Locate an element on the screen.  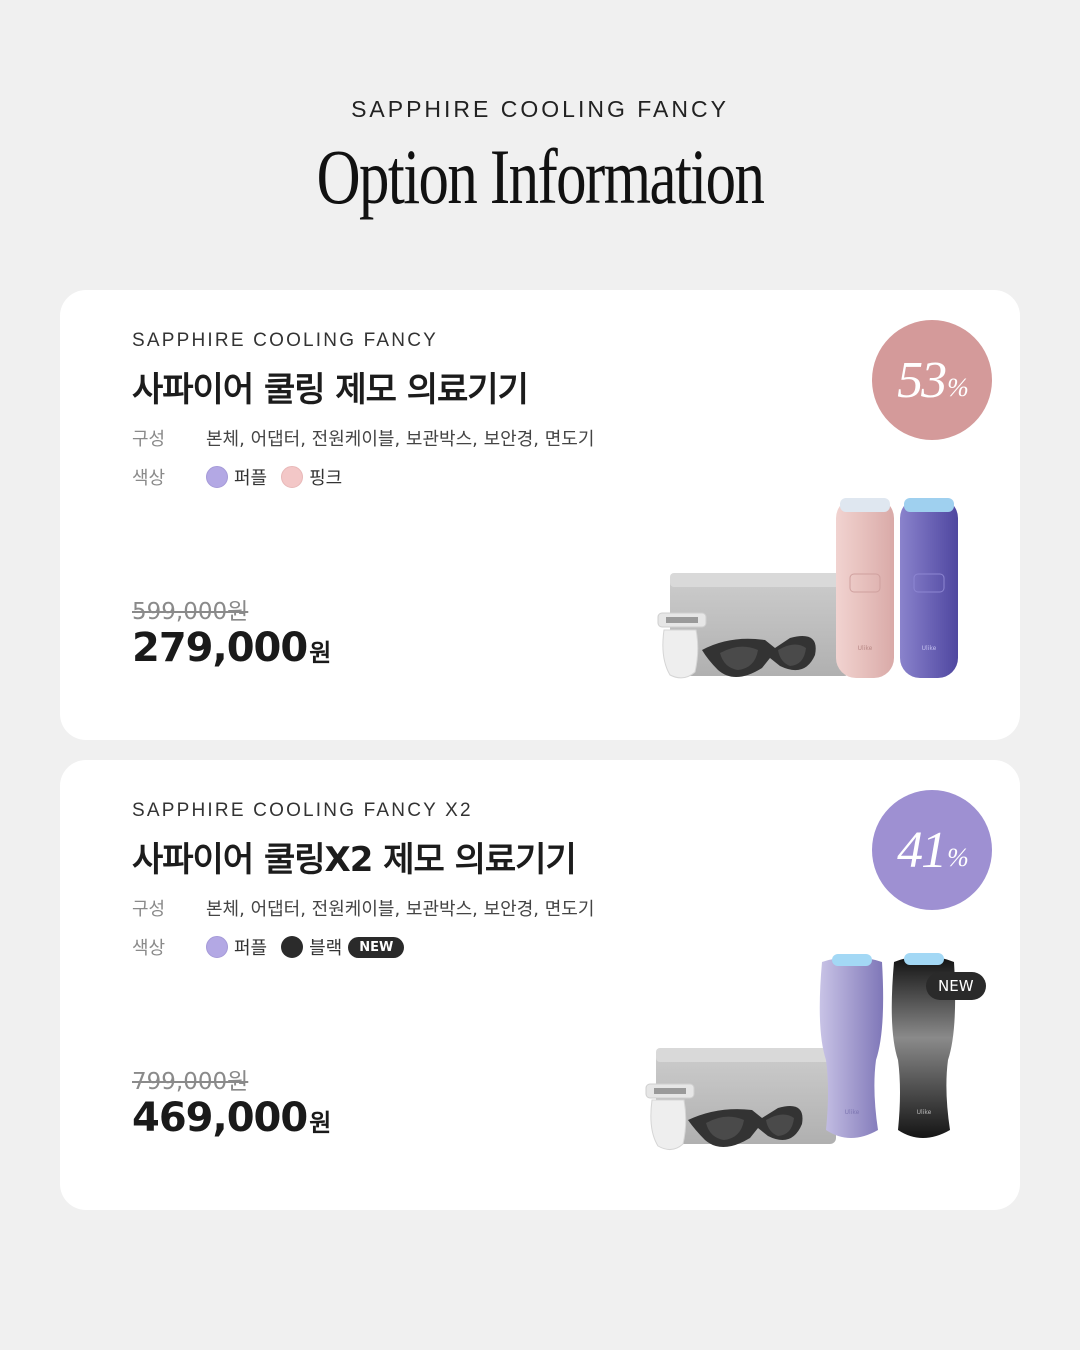
device-x2-purple: Ulike is located at coordinates (851, 1046).